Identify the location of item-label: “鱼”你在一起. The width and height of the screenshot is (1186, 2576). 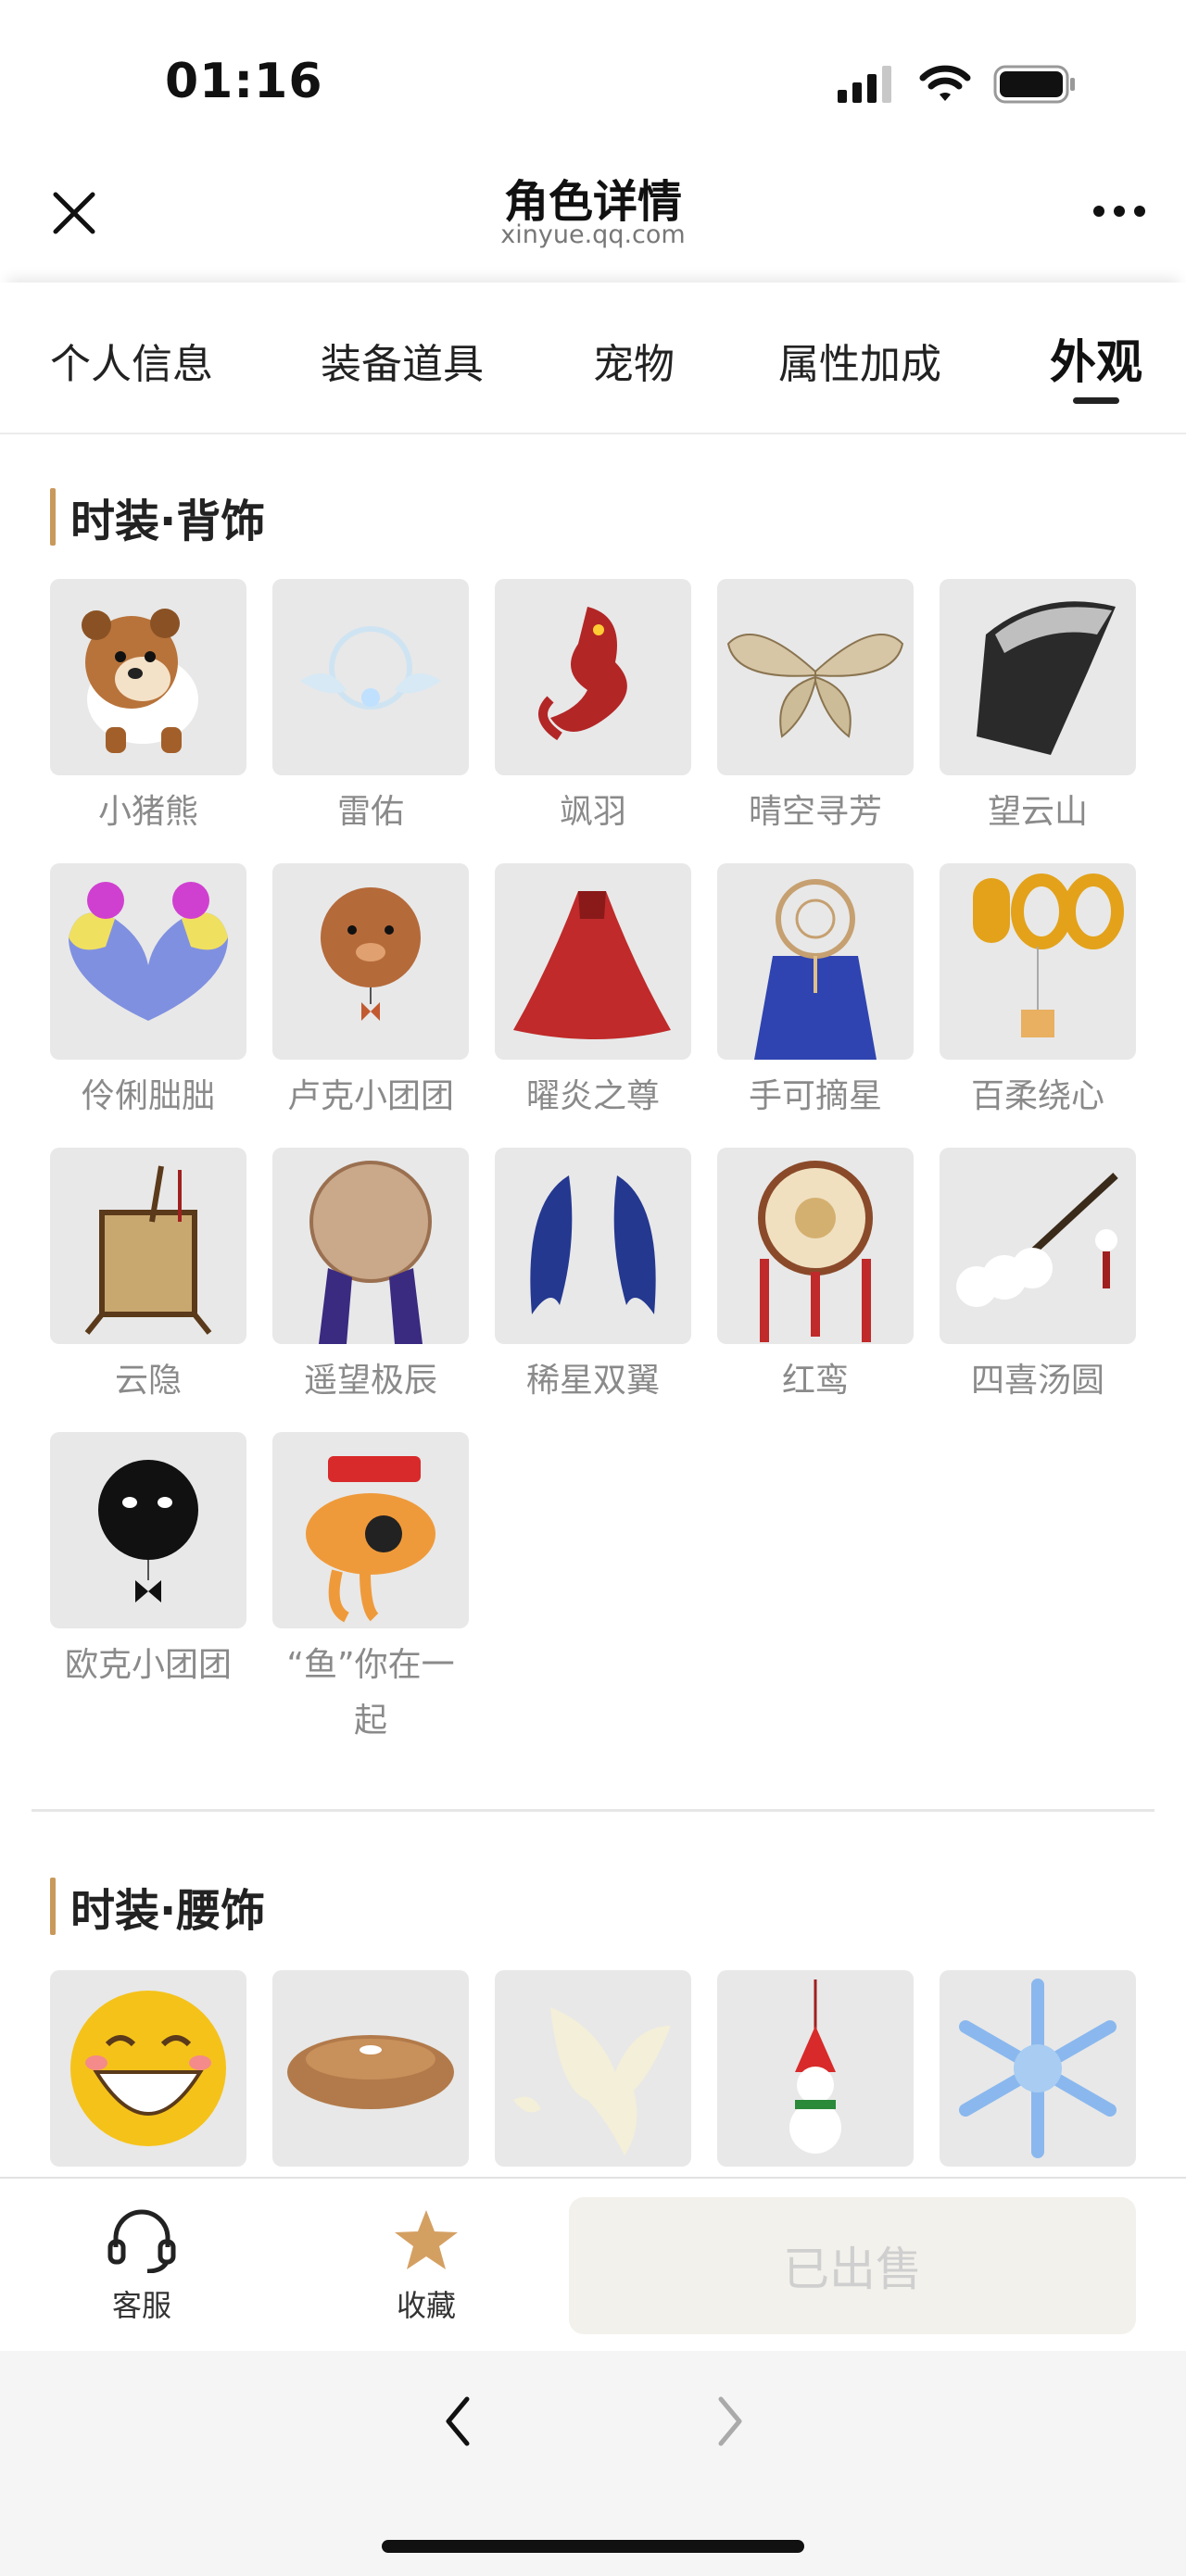
(370, 1693).